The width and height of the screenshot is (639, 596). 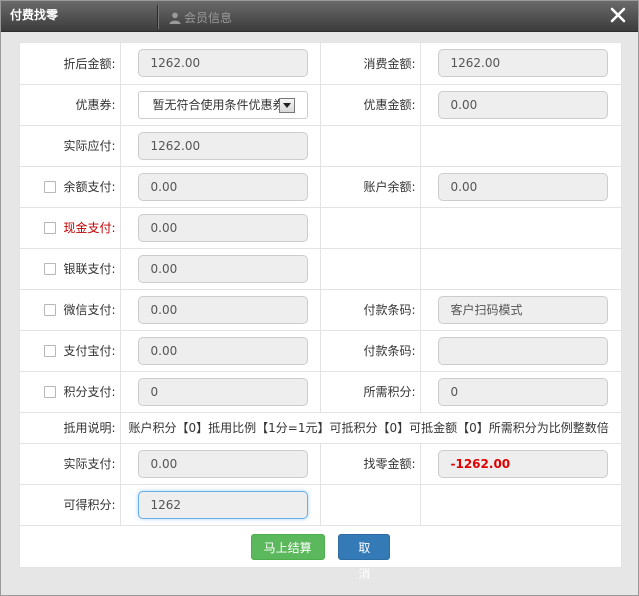 I want to click on form-row: 余额支付: 0.00 账户余额: 0.00, so click(x=321, y=187).